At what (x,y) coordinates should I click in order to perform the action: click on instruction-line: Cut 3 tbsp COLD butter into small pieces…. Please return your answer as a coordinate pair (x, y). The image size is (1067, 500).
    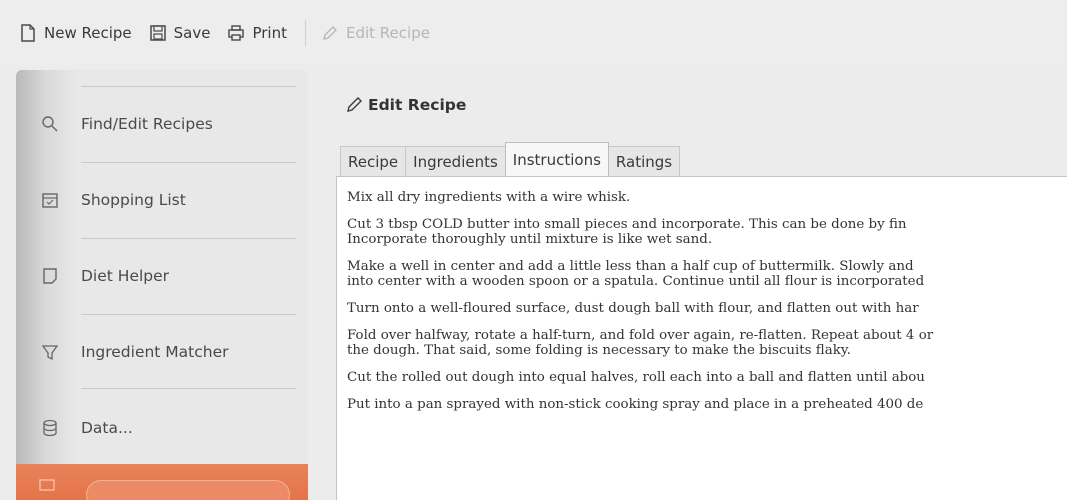
    Looking at the image, I should click on (627, 224).